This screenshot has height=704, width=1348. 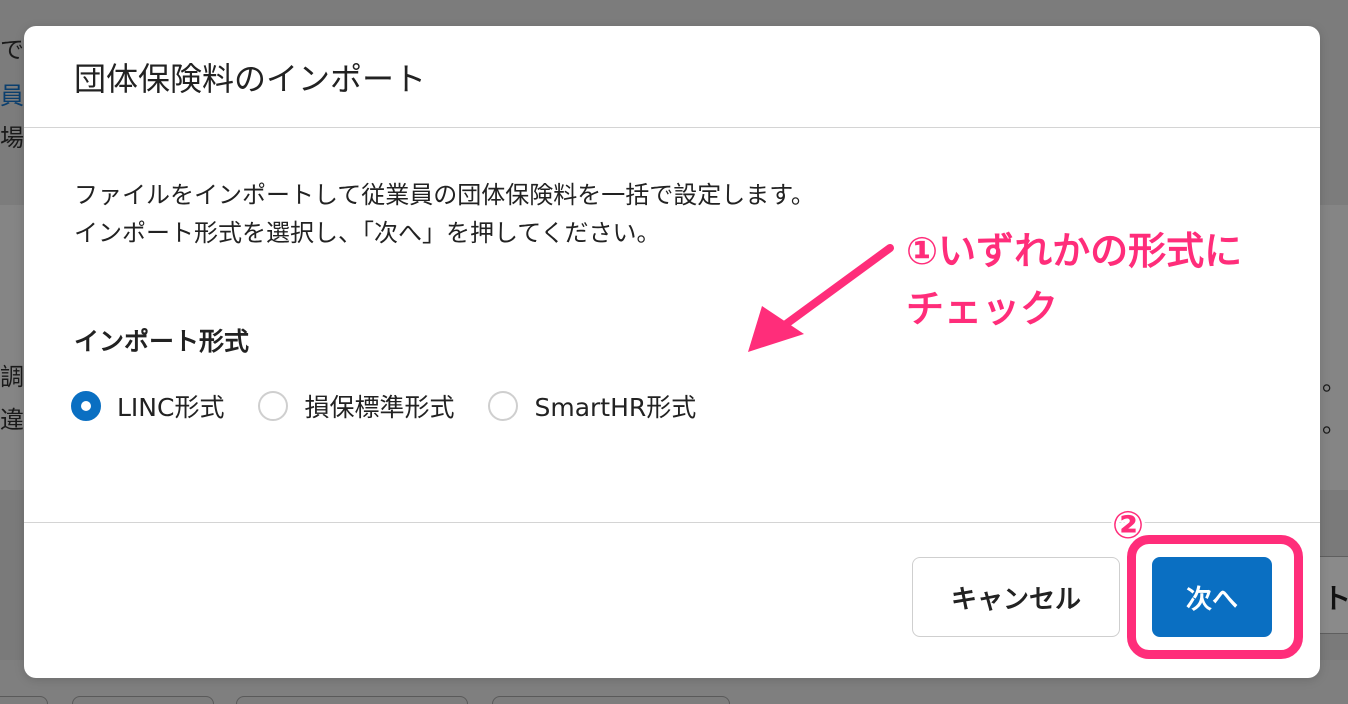 I want to click on radio-button-sonpo, so click(x=273, y=406).